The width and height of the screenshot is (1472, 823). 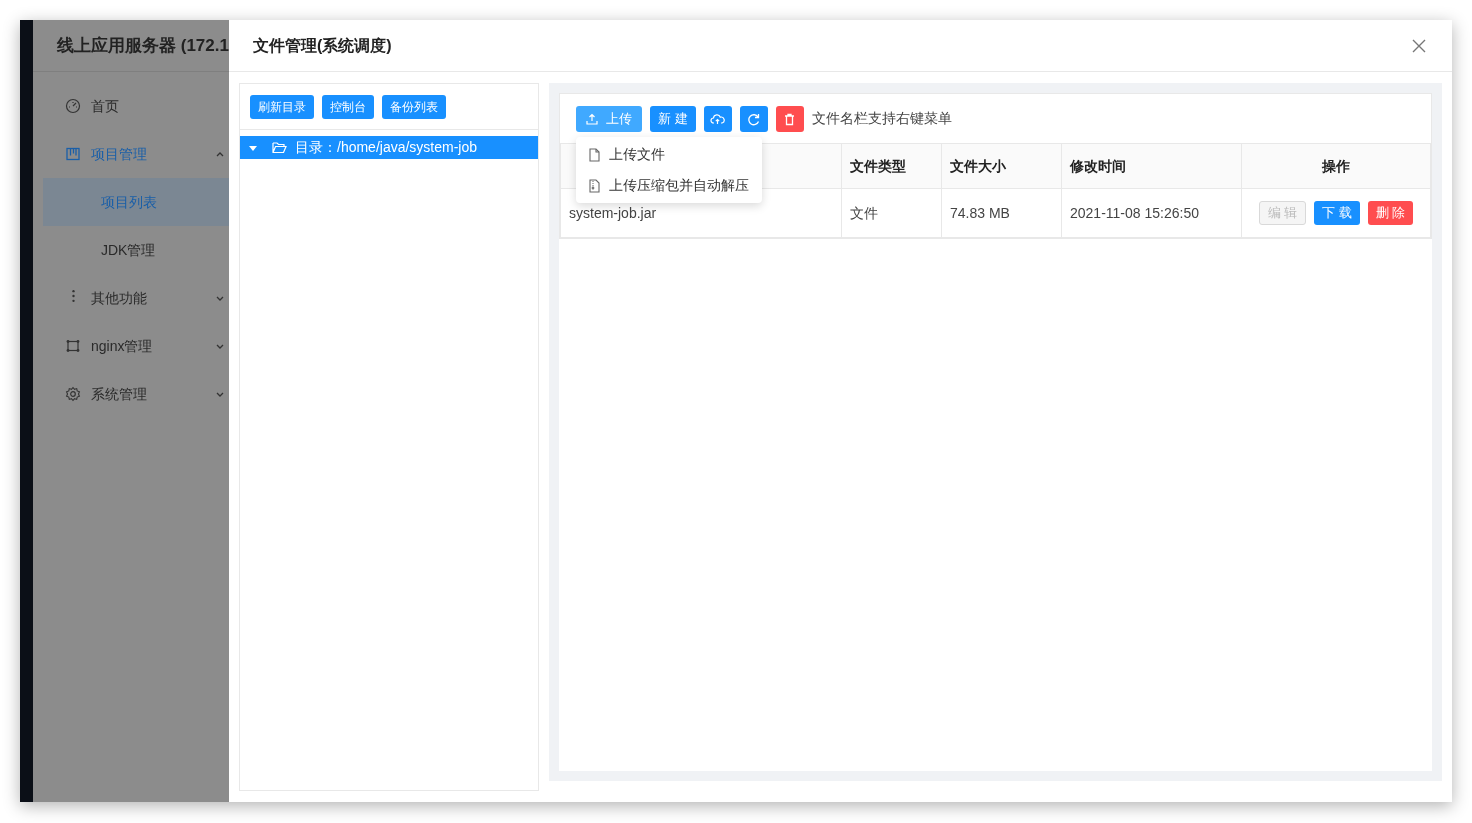 I want to click on board-icon, so click(x=73, y=154).